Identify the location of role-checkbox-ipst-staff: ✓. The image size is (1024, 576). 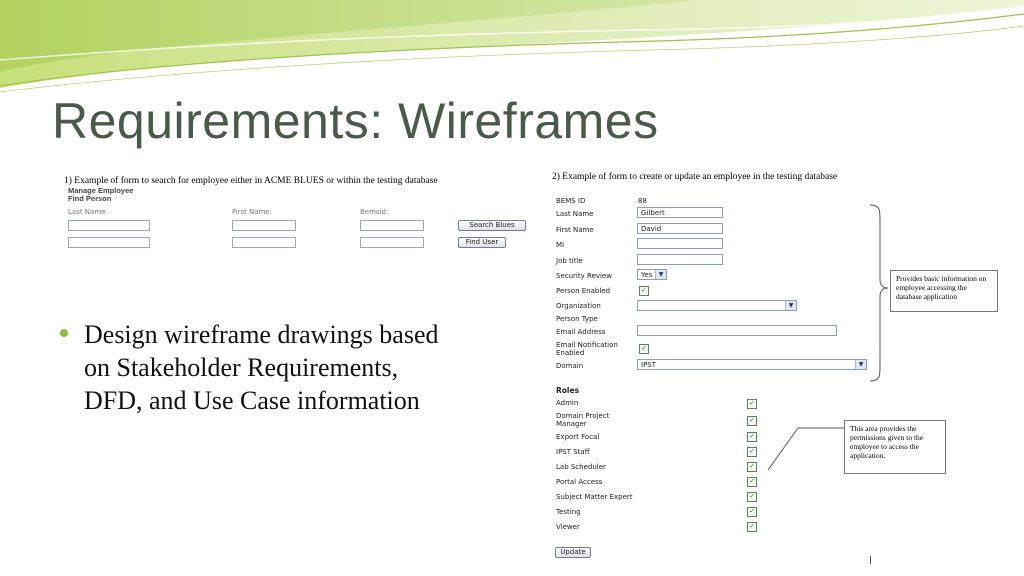
(752, 452).